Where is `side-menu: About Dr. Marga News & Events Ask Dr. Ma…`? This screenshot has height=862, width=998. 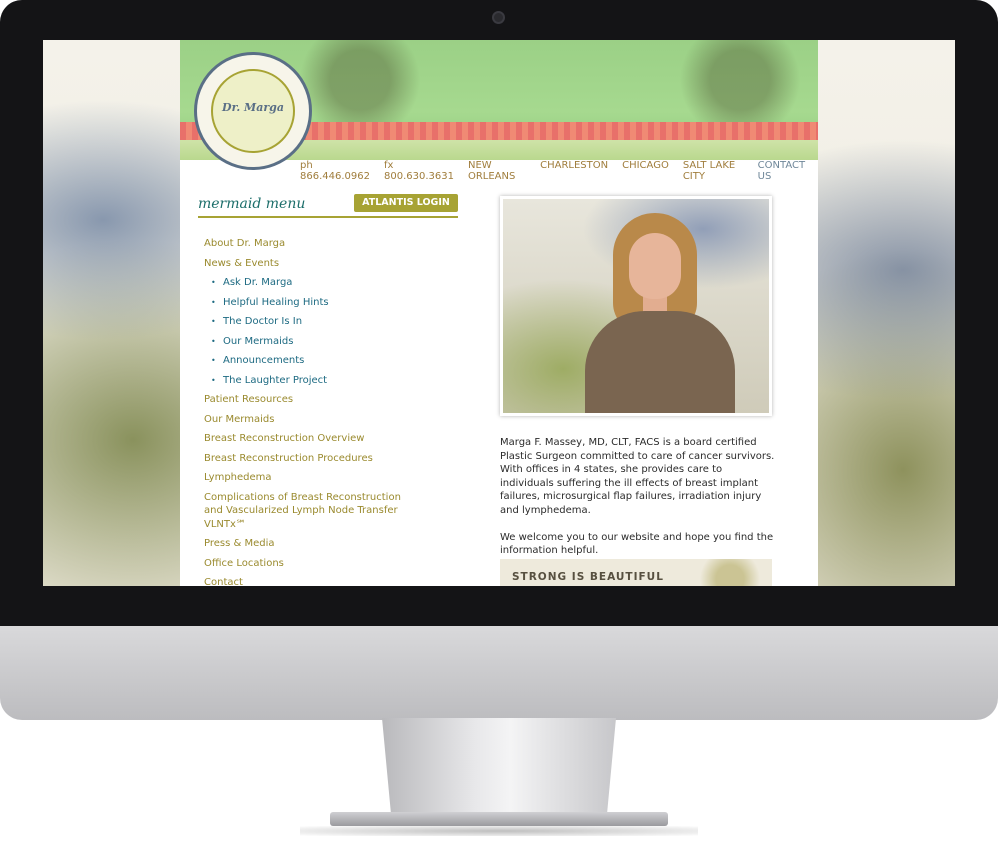
side-menu: About Dr. Marga News & Events Ask Dr. Ma… is located at coordinates (304, 411).